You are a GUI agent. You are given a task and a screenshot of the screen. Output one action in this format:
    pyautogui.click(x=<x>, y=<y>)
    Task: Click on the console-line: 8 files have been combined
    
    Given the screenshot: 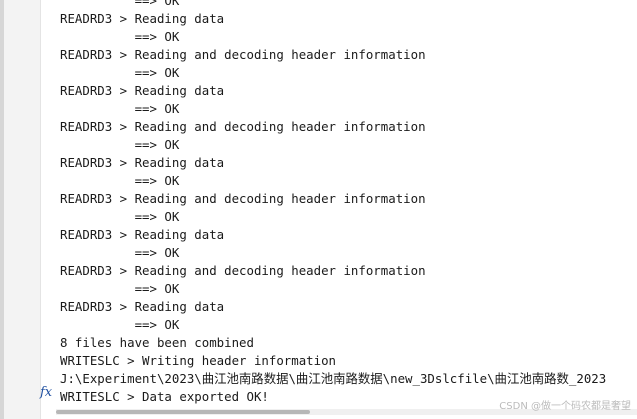 What is the action you would take?
    pyautogui.click(x=157, y=342)
    